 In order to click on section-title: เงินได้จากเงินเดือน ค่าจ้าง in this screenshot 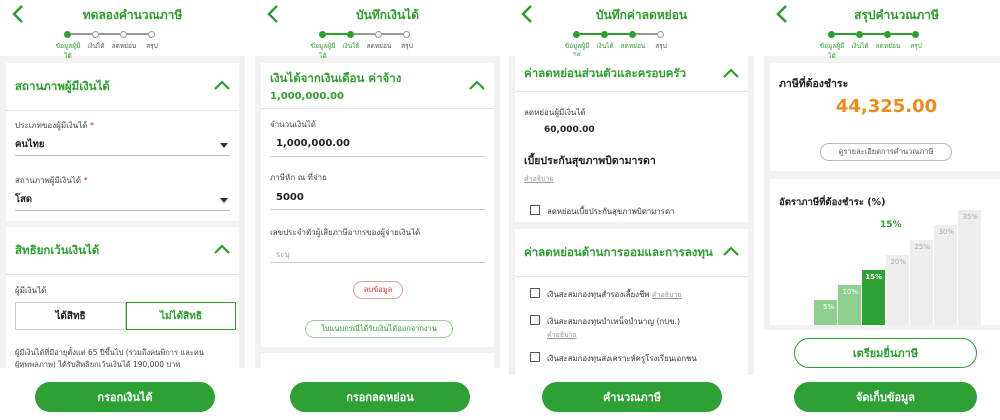, I will do `click(336, 78)`.